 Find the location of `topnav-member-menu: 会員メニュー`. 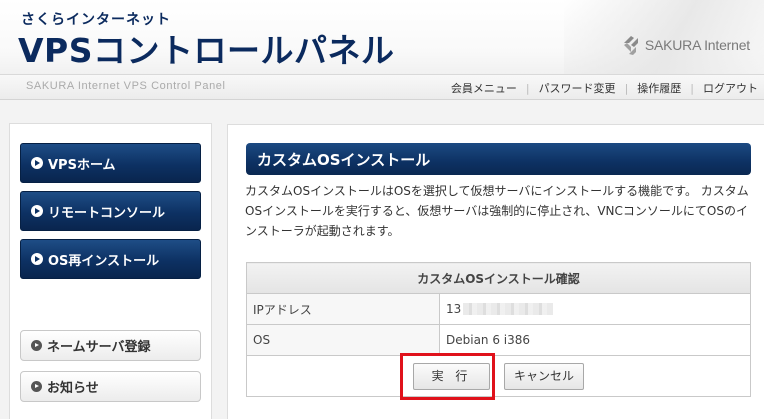

topnav-member-menu: 会員メニュー is located at coordinates (484, 88).